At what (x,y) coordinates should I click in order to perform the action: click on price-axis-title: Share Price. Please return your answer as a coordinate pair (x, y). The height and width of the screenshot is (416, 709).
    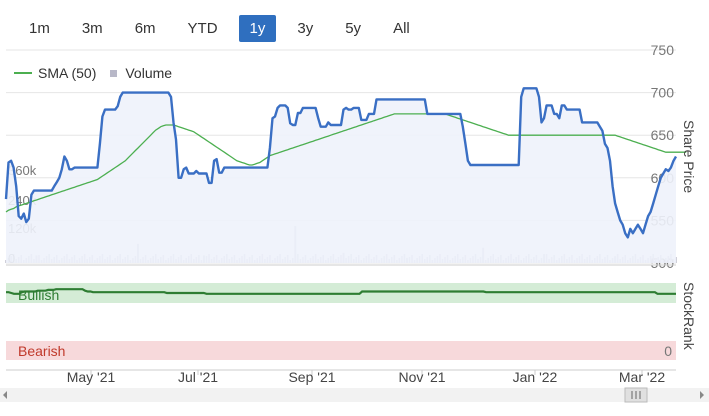
    Looking at the image, I should click on (689, 156).